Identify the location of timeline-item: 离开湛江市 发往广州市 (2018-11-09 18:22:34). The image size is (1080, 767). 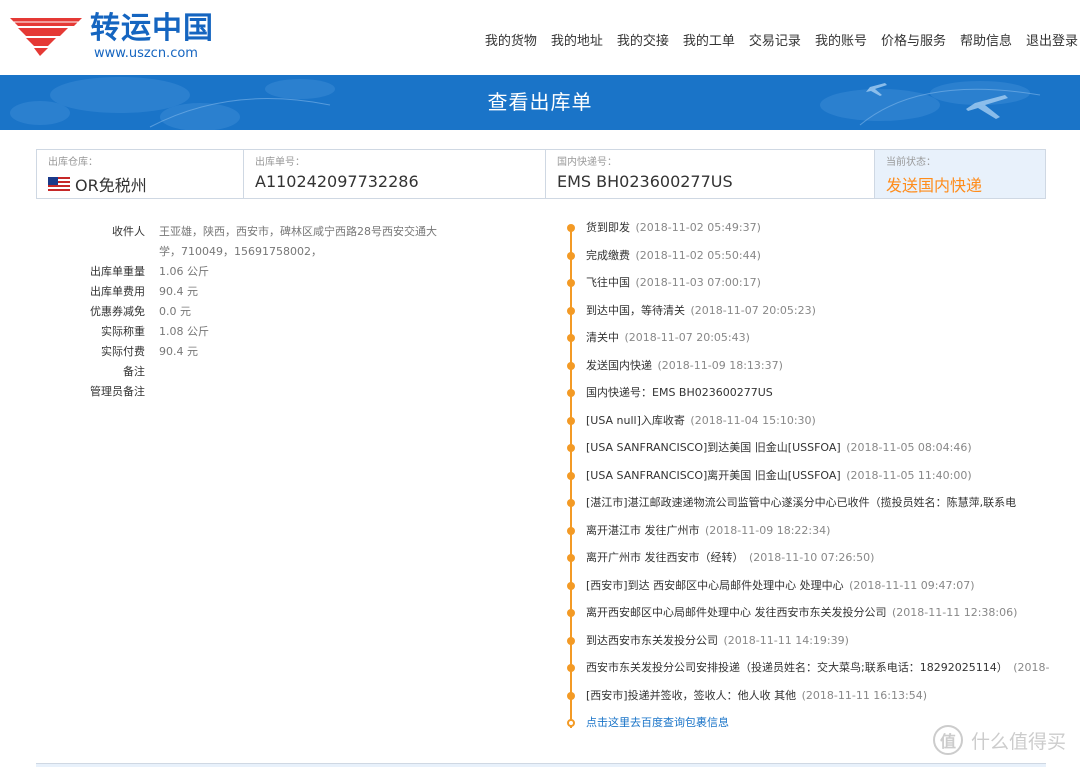
(822, 535).